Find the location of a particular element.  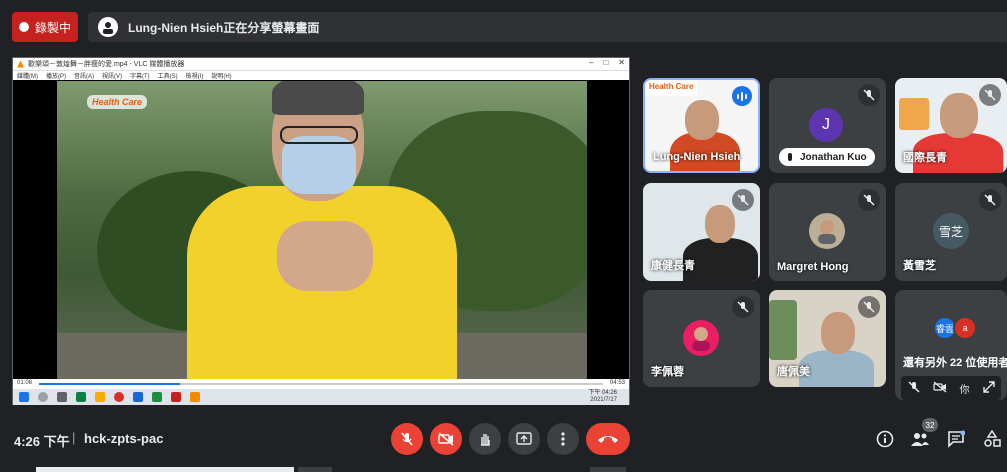

minimize-icon: – is located at coordinates (591, 62).